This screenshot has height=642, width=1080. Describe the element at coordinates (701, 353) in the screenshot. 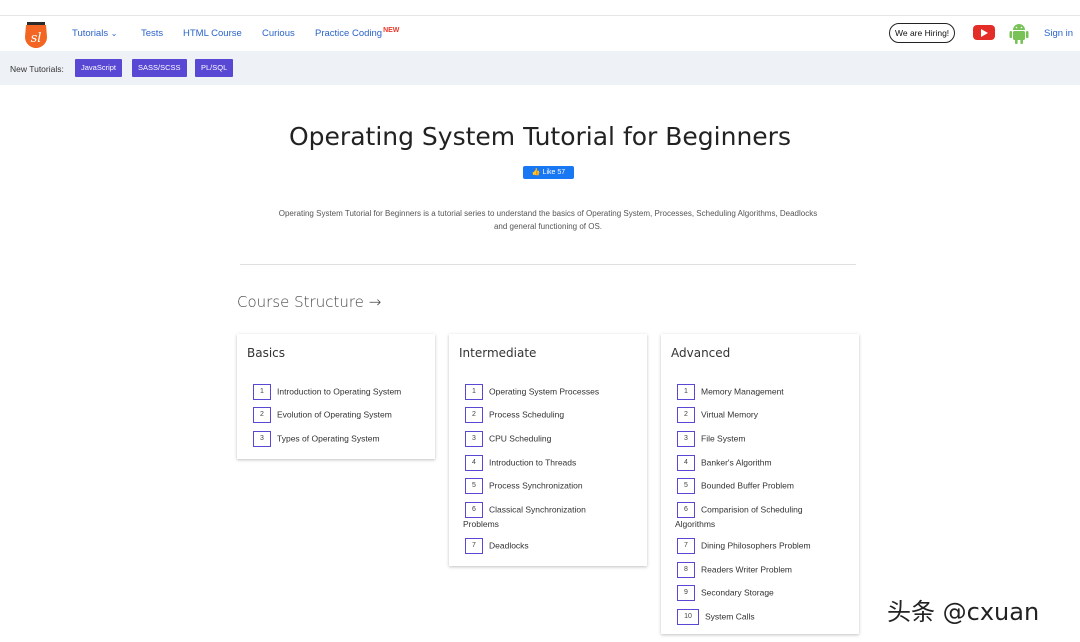

I see `card-title: Advanced` at that location.